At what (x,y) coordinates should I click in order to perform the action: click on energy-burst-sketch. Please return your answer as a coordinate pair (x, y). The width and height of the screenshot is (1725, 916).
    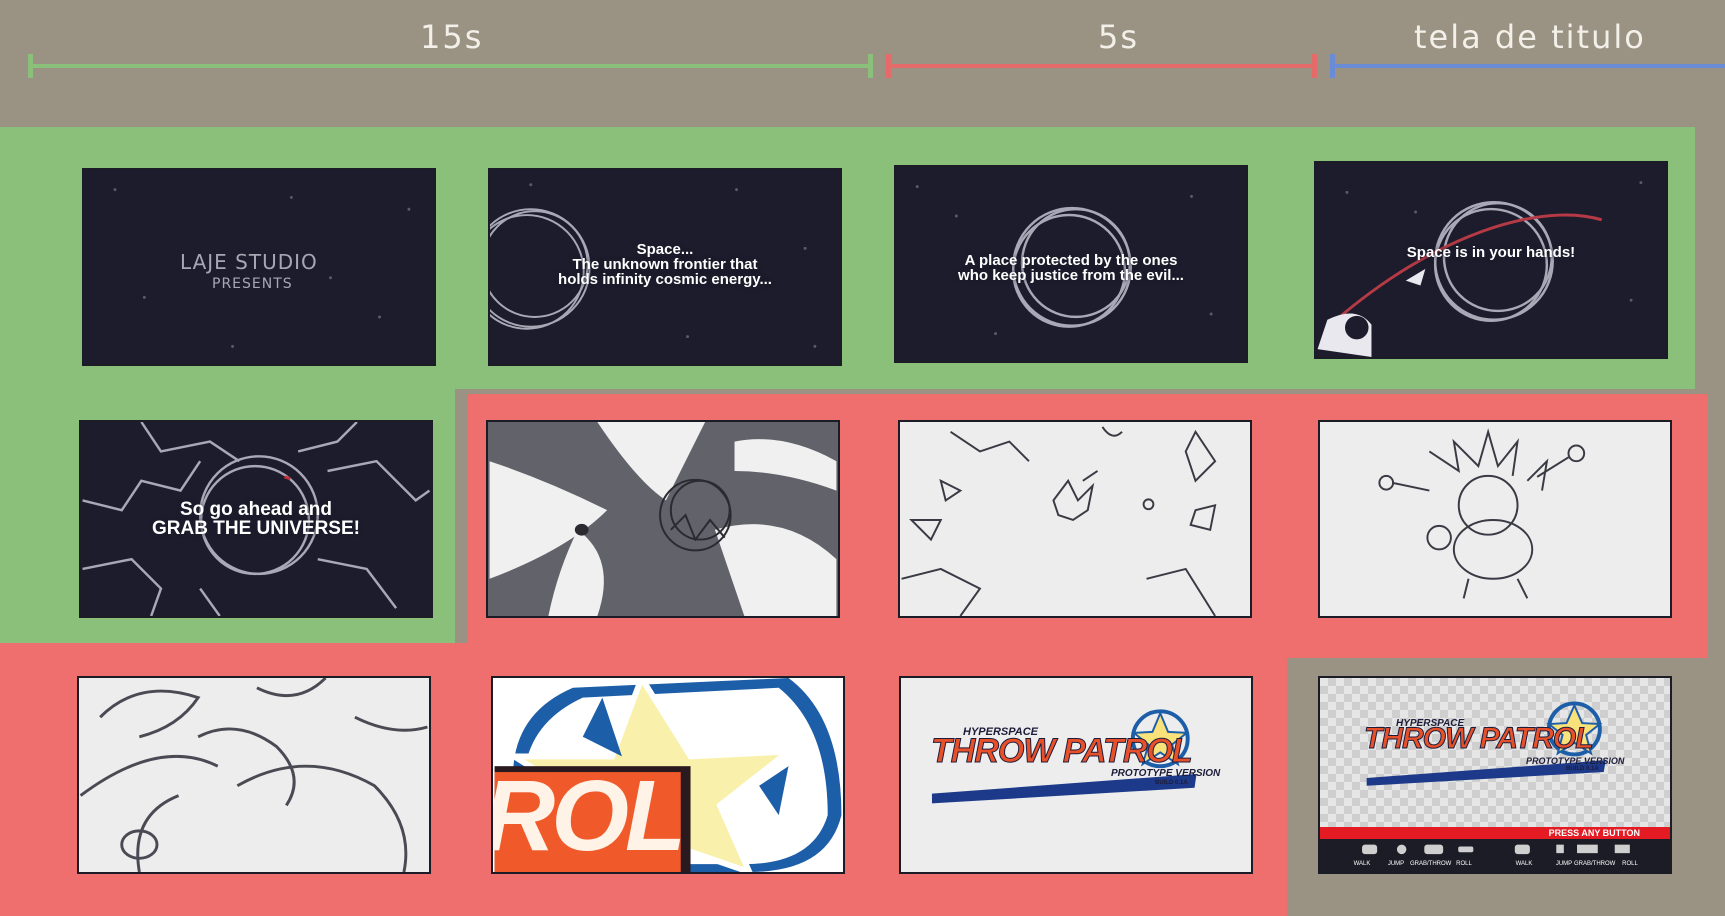
    Looking at the image, I should click on (663, 519).